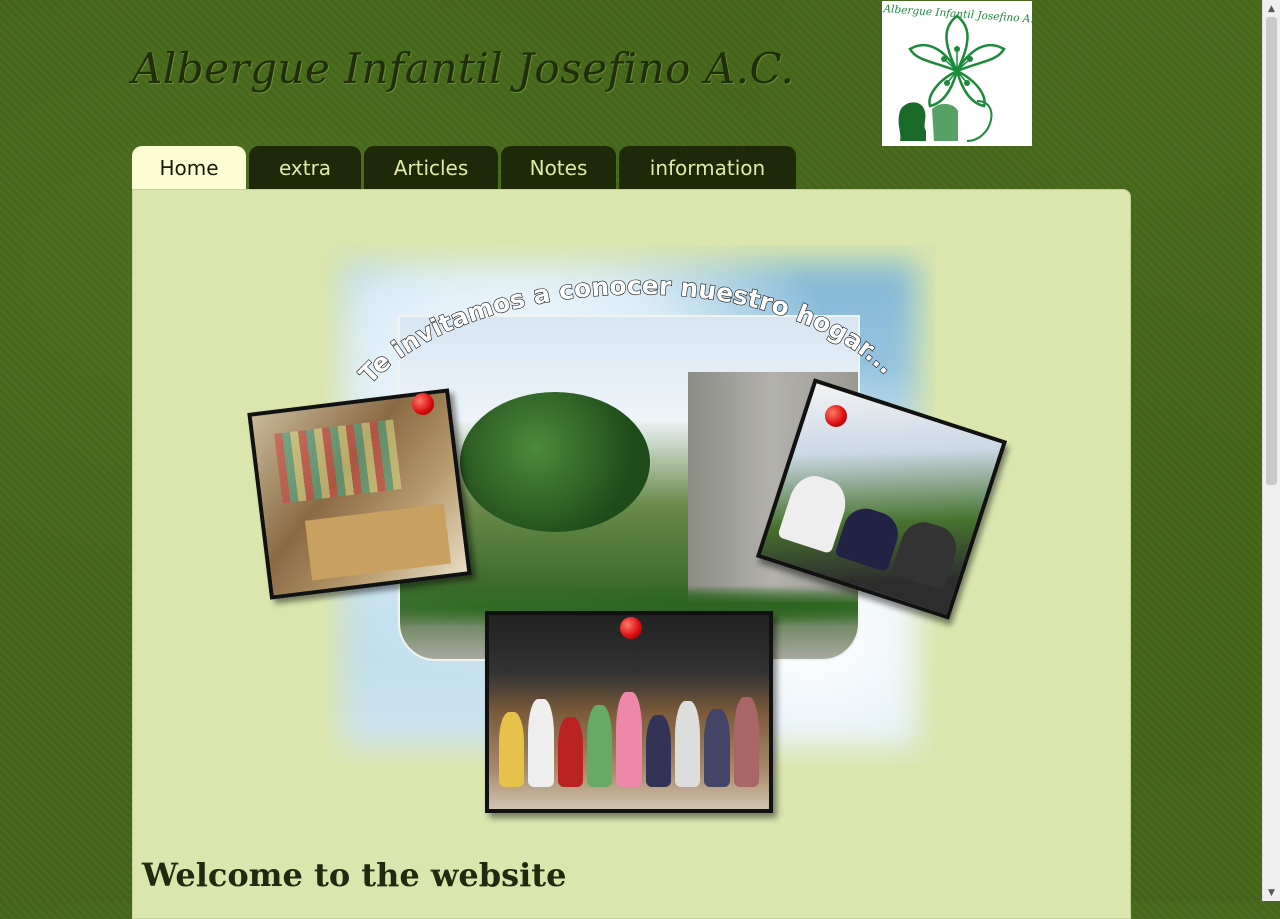 The image size is (1280, 919). What do you see at coordinates (1271, 892) in the screenshot?
I see `scroll-down-icon: ▼` at bounding box center [1271, 892].